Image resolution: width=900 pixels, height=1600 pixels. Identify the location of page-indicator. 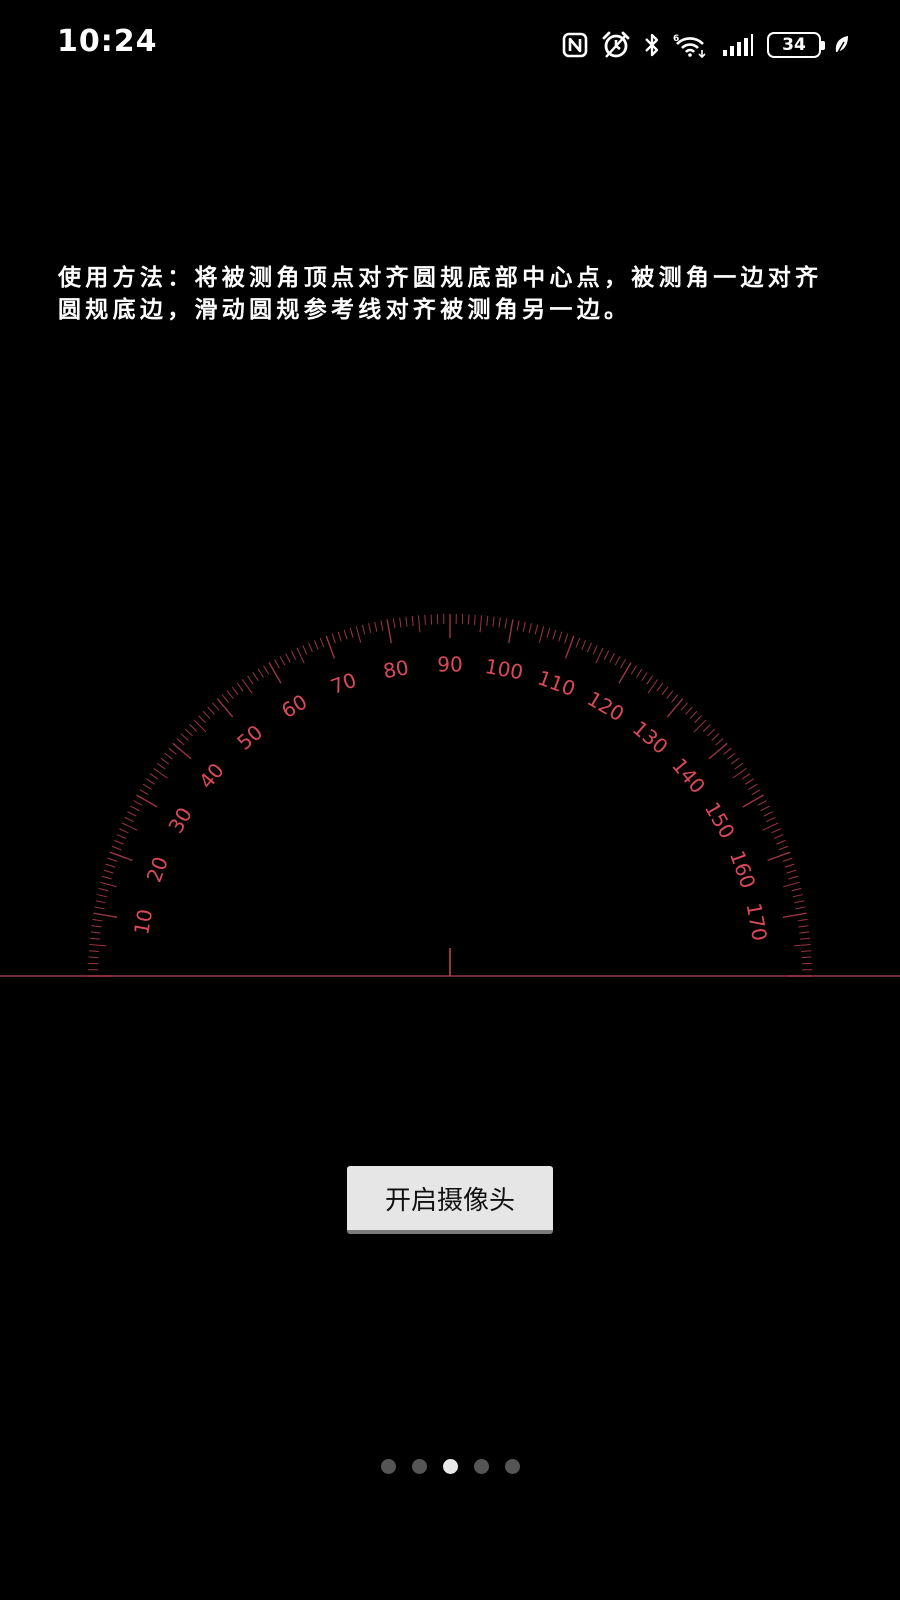
(450, 1466).